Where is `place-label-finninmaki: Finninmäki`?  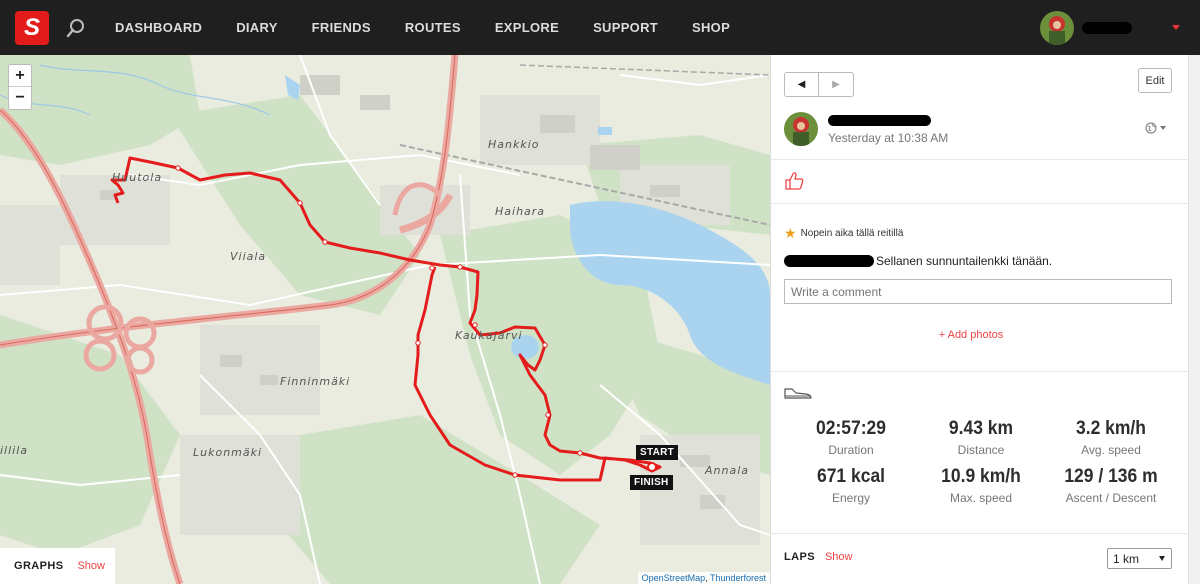 place-label-finninmaki: Finninmäki is located at coordinates (315, 381).